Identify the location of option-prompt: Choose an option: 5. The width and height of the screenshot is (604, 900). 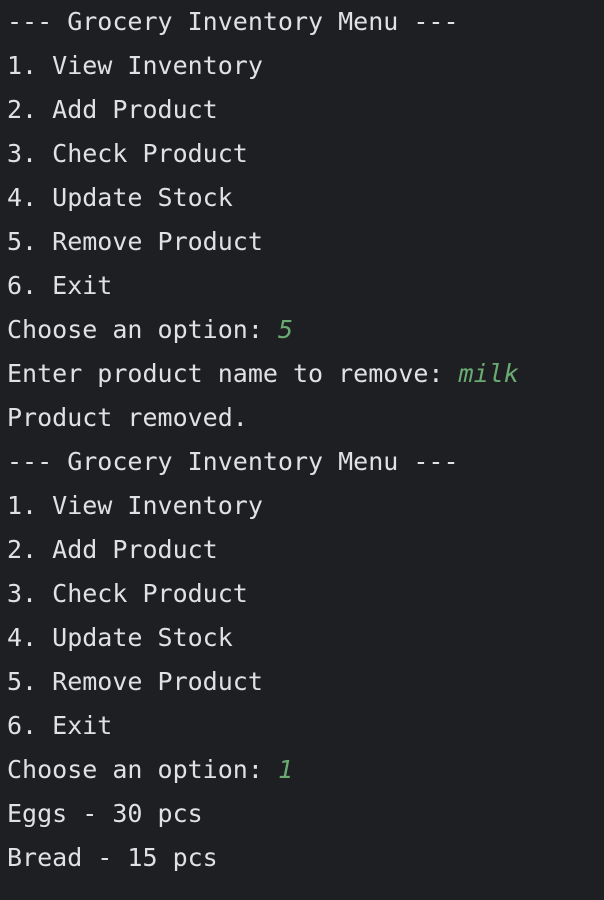
(302, 330).